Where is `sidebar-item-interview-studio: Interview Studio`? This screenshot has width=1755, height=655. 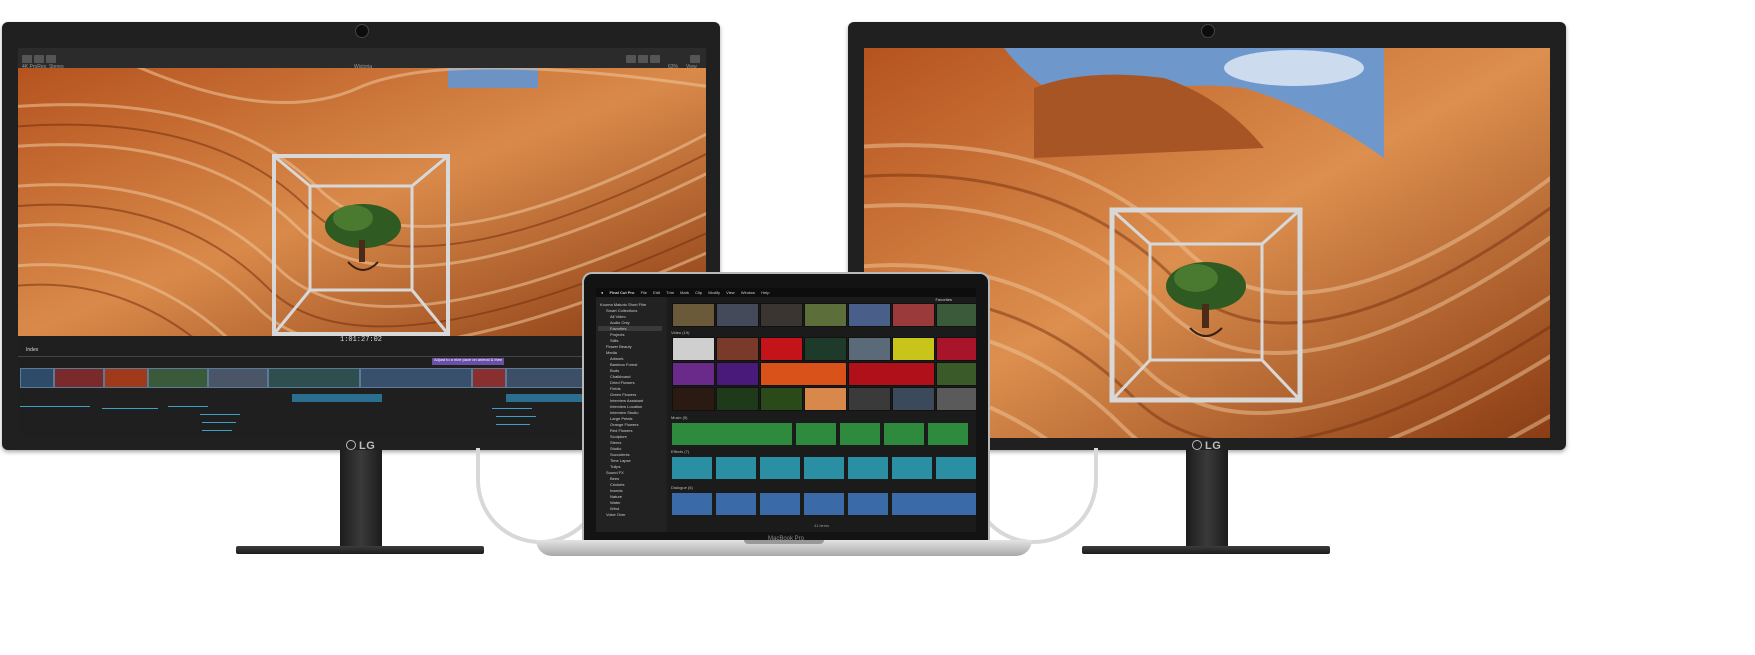
sidebar-item-interview-studio: Interview Studio is located at coordinates (624, 412).